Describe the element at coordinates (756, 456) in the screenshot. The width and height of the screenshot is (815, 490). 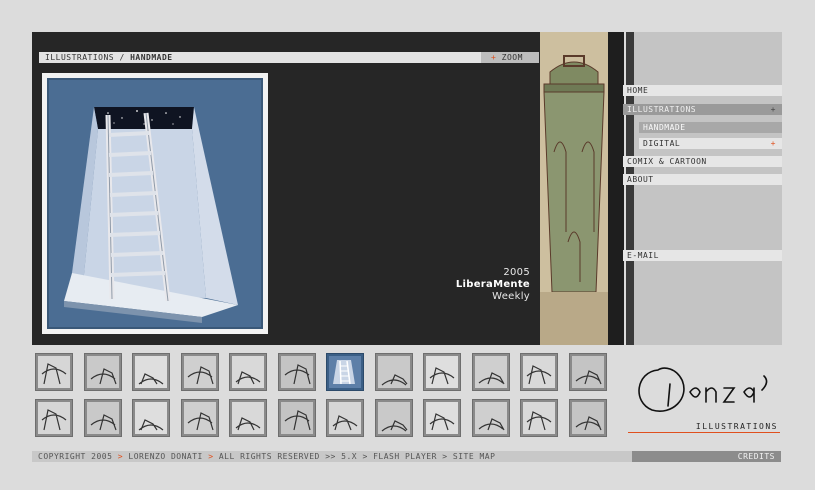
I see `credits-label: CREDITS` at that location.